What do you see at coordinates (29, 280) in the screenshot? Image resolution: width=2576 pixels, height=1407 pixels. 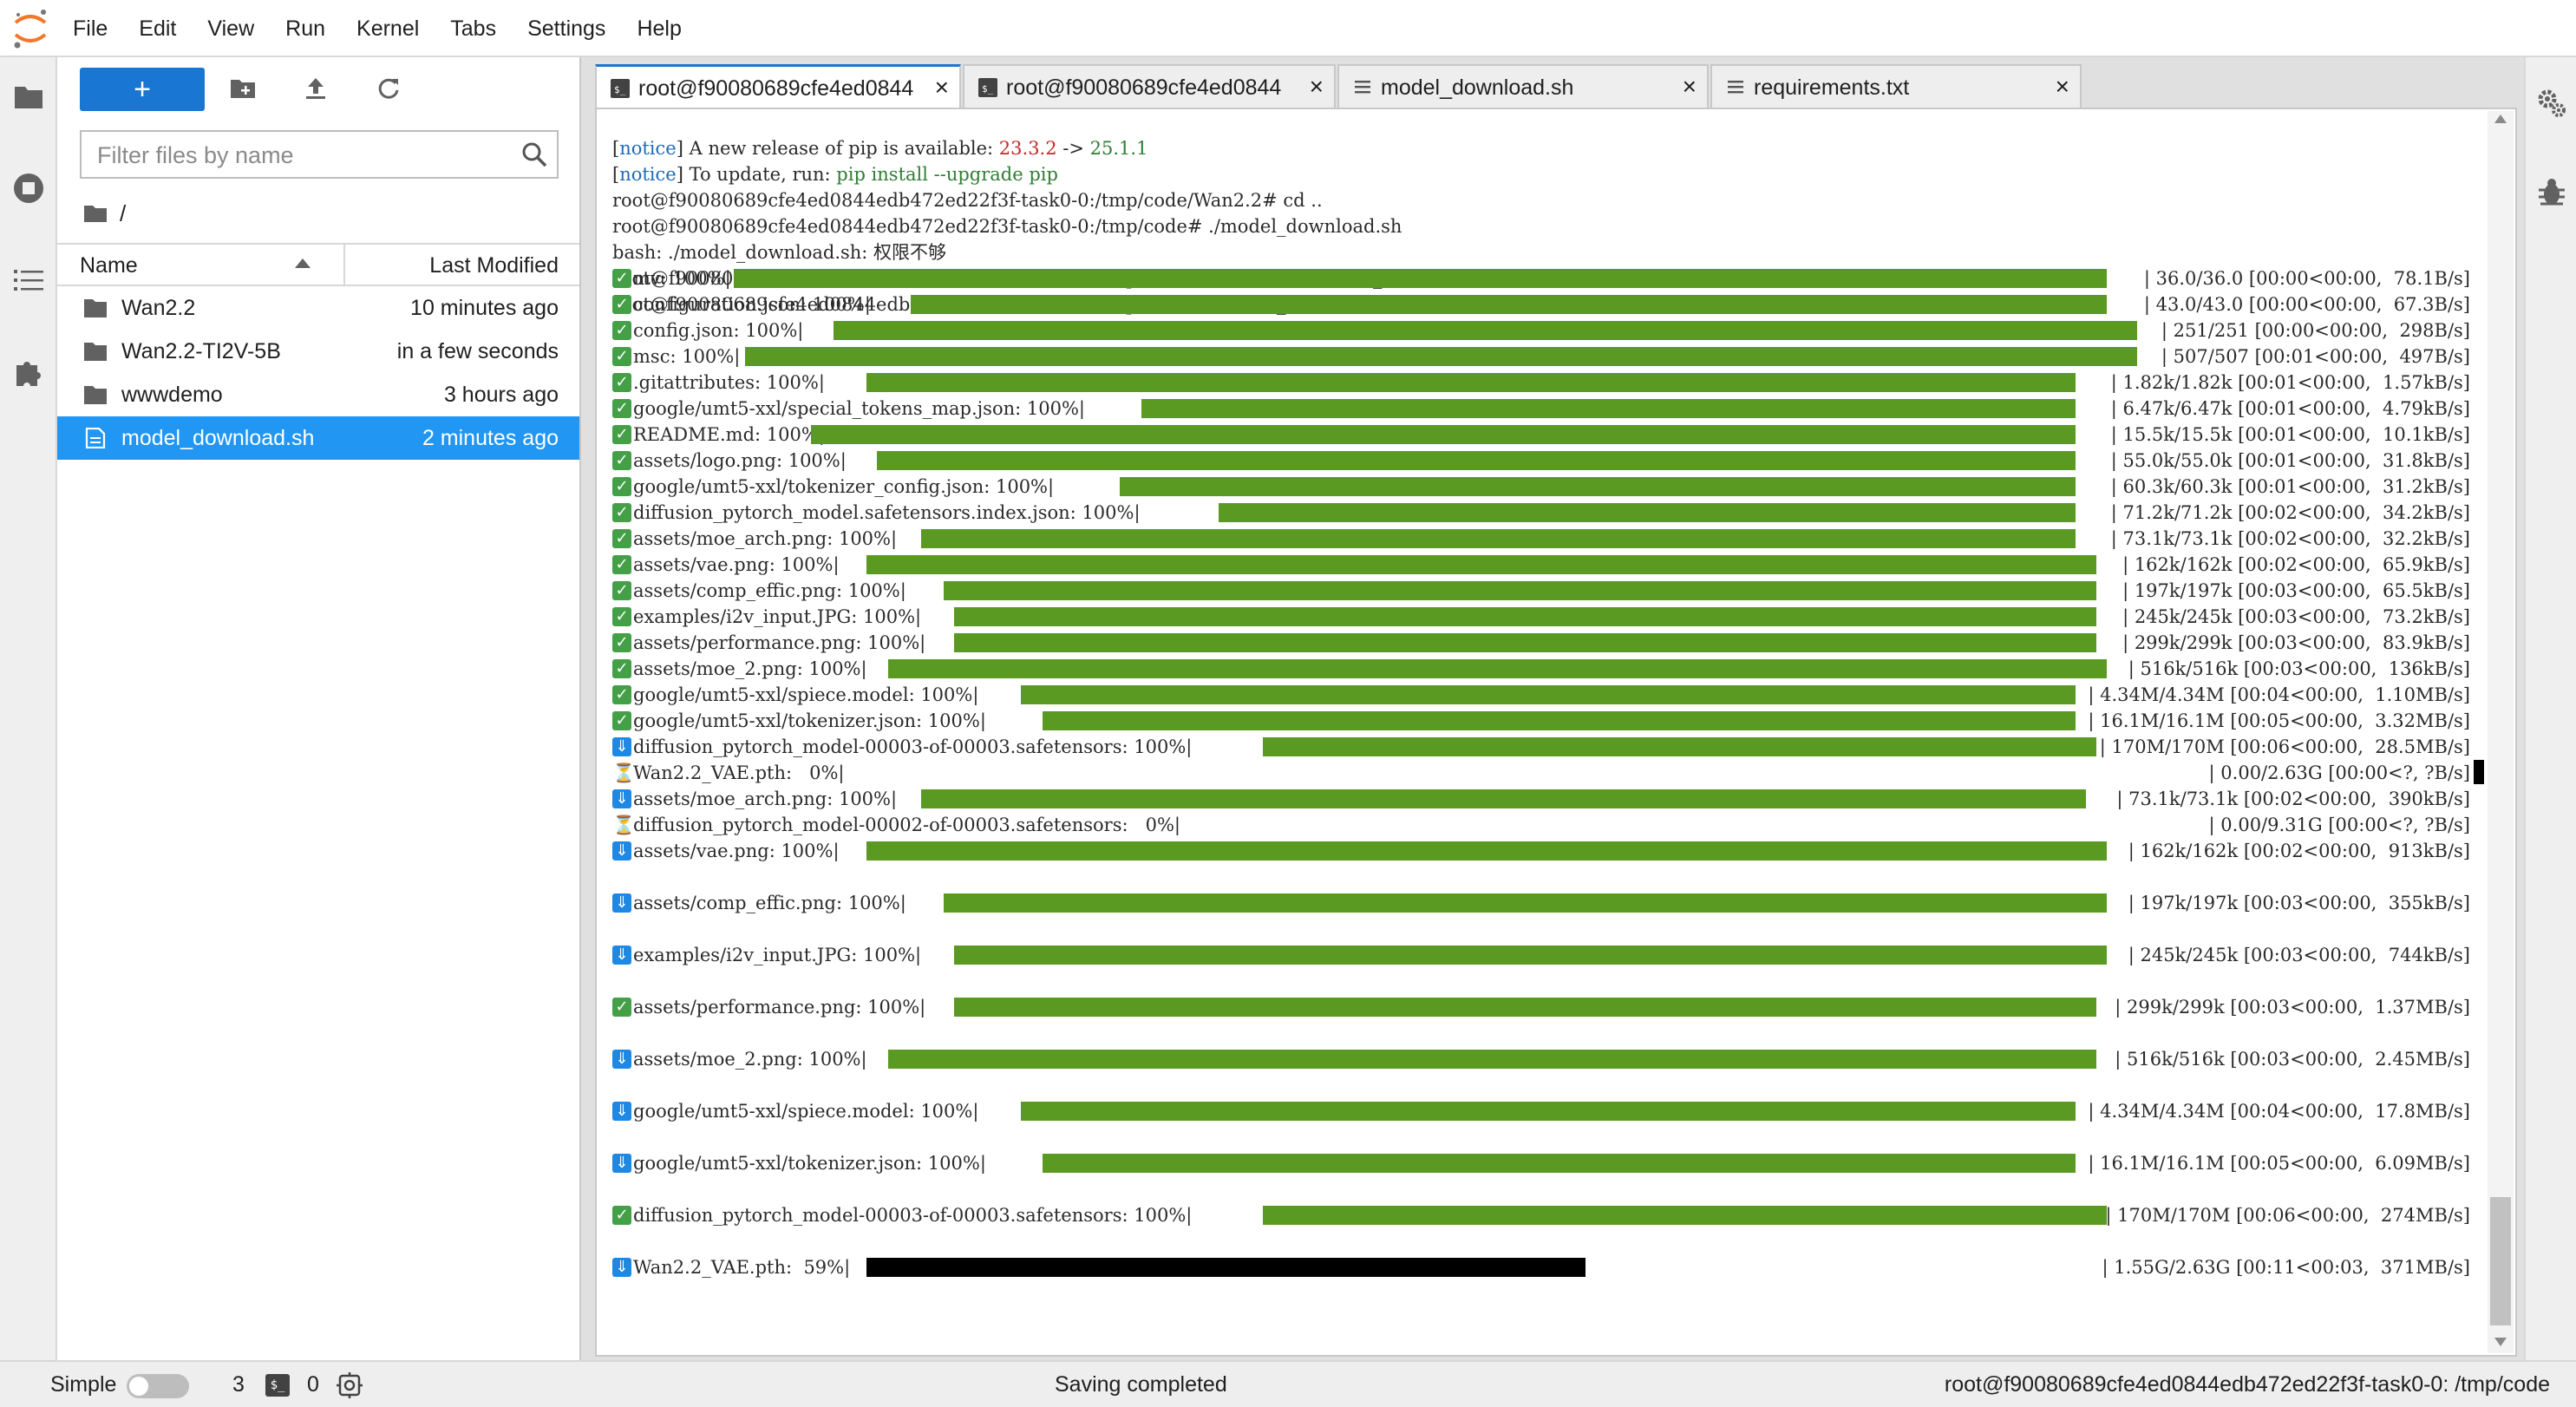 I see `toc-icon` at bounding box center [29, 280].